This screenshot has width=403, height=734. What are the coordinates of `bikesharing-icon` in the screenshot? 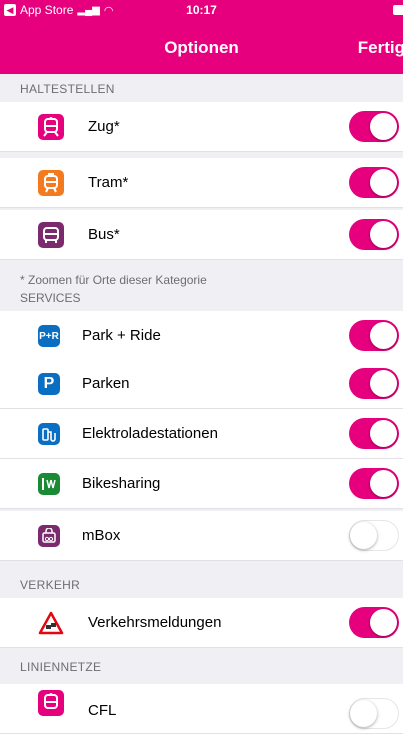 It's located at (49, 484).